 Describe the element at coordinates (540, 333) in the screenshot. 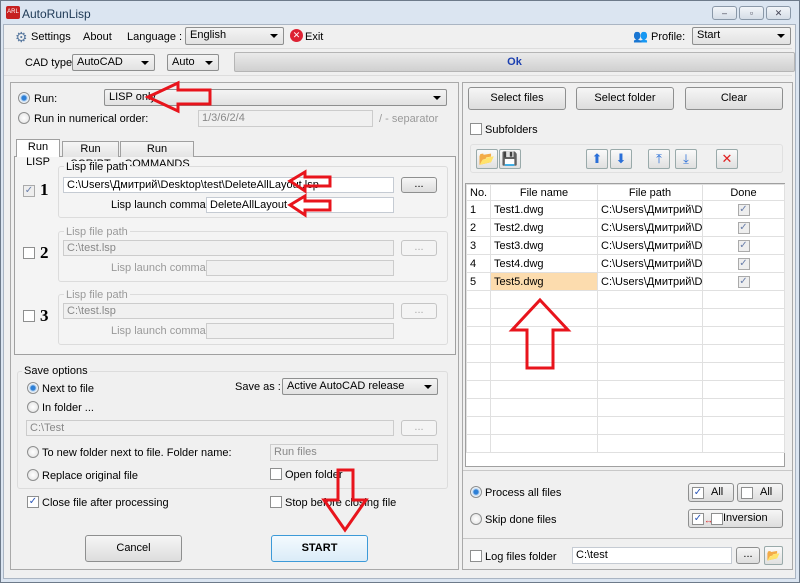

I see `annotation-arrow-file` at that location.